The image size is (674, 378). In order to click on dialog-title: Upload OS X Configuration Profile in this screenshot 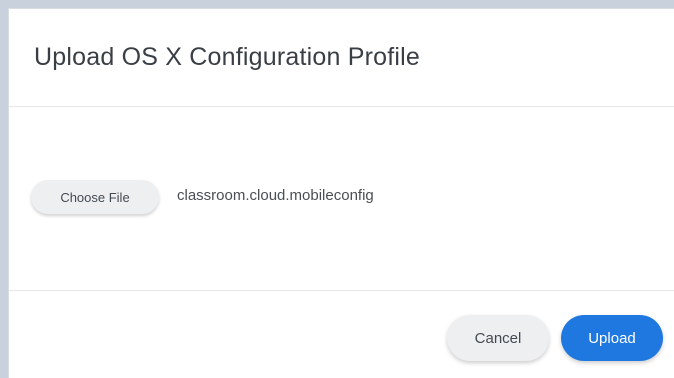, I will do `click(227, 57)`.